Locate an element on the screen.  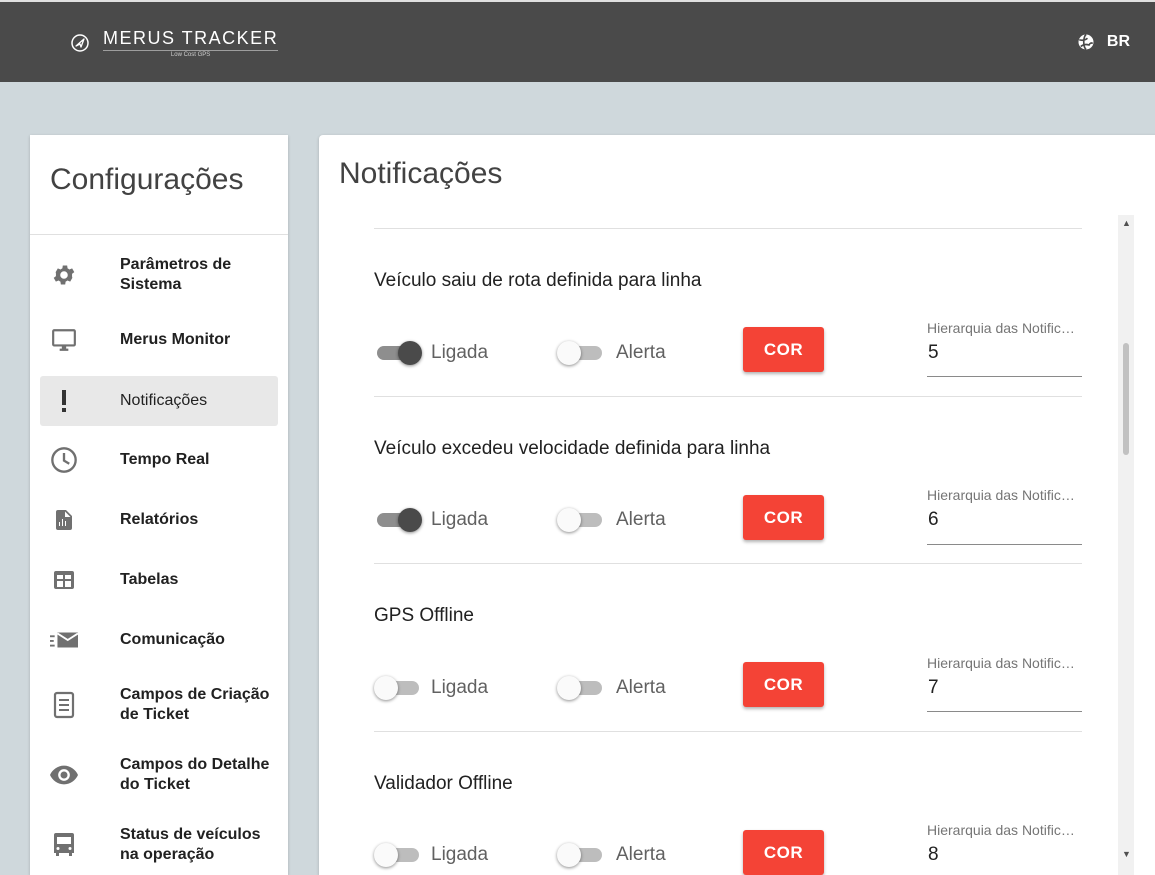
sidebar-item-system-parameters: Parâmetros de Sistema is located at coordinates (159, 275).